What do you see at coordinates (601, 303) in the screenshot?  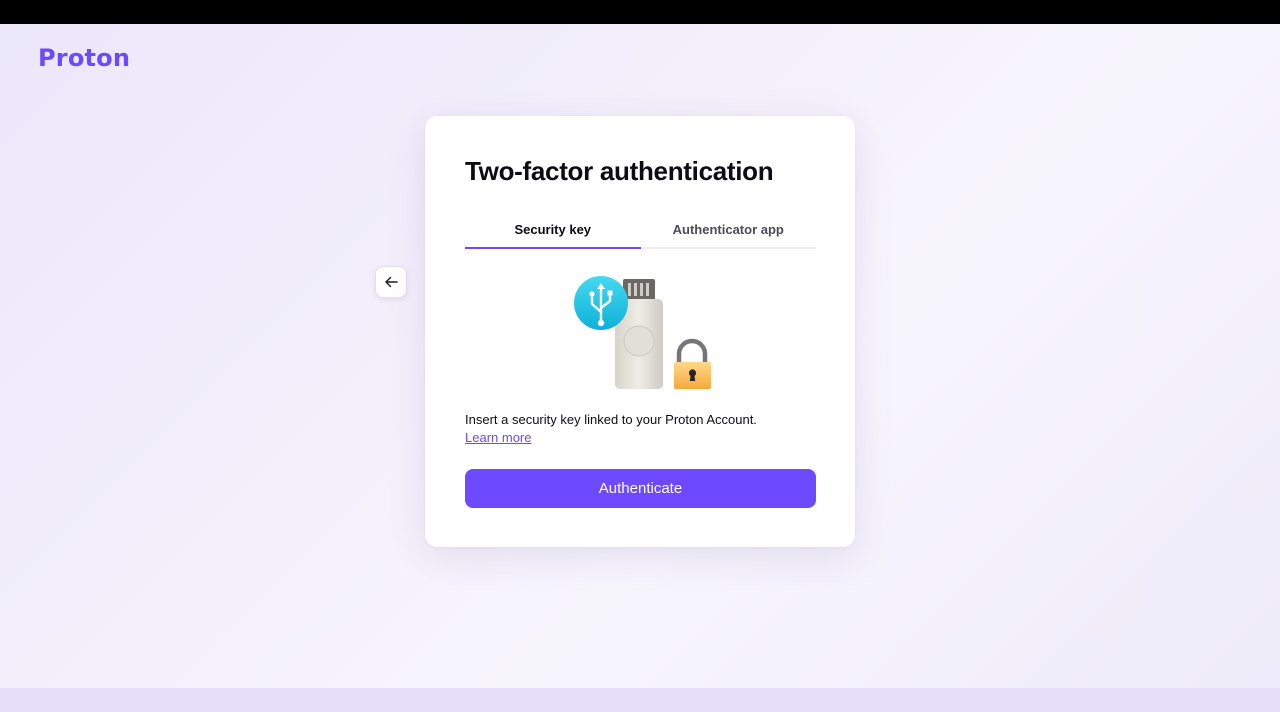 I see `usb-icon` at bounding box center [601, 303].